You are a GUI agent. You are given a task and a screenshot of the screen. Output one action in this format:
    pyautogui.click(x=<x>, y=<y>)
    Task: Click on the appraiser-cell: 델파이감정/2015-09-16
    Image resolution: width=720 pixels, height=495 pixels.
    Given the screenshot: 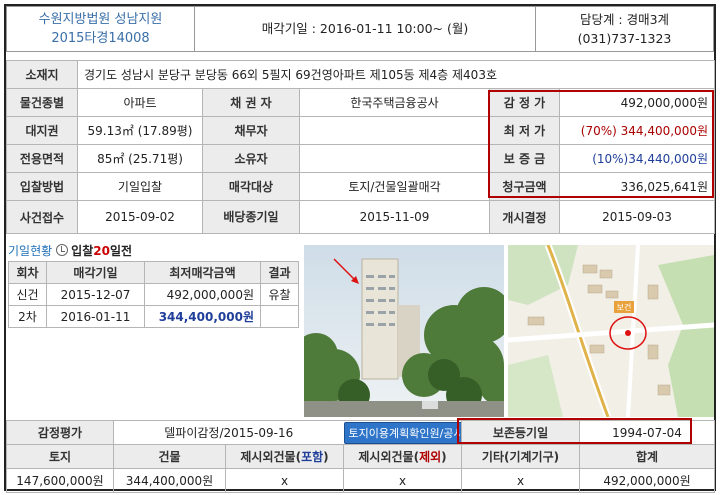 What is the action you would take?
    pyautogui.click(x=228, y=432)
    